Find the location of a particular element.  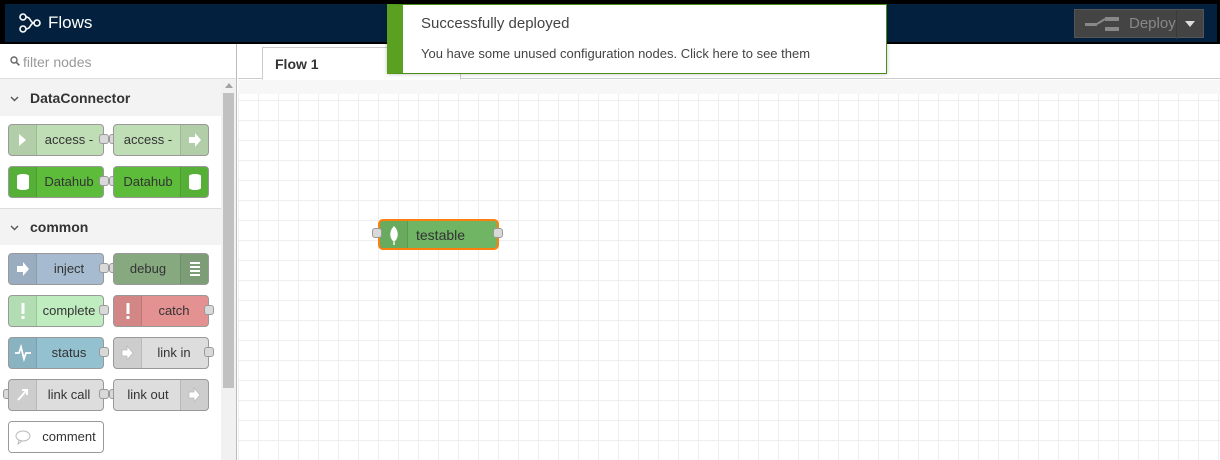

arrow-in-icon is located at coordinates (23, 140).